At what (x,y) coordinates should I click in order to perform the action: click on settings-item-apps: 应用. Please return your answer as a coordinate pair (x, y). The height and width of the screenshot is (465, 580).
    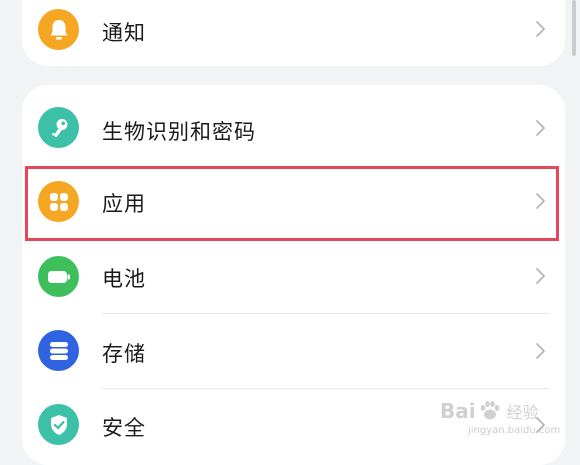
    Looking at the image, I should click on (293, 201).